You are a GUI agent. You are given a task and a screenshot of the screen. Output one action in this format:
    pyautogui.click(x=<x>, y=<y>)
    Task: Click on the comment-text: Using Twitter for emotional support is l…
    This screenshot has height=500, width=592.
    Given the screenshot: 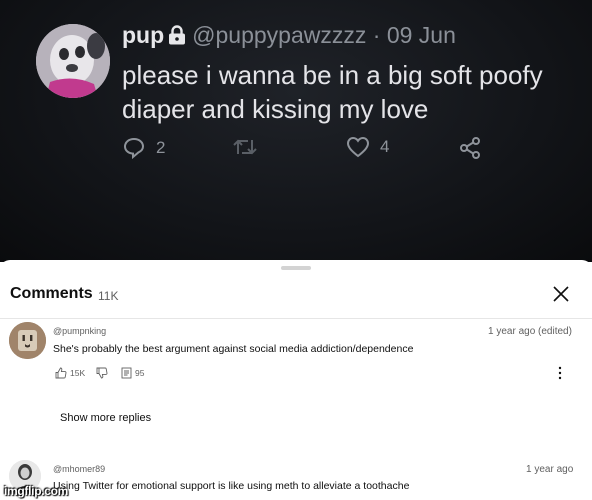 What is the action you would take?
    pyautogui.click(x=231, y=486)
    